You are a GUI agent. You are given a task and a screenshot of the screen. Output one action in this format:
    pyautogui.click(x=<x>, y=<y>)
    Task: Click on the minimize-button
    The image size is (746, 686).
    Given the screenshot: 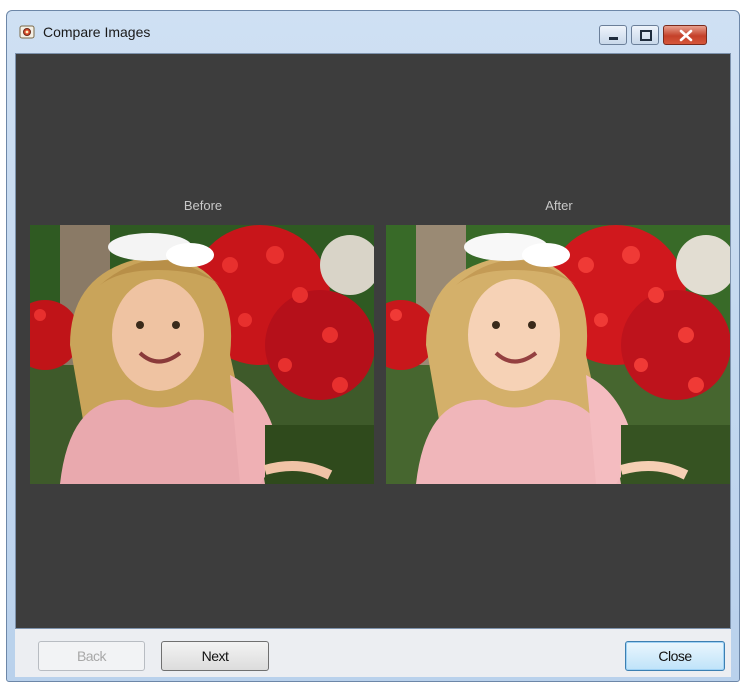 What is the action you would take?
    pyautogui.click(x=613, y=35)
    